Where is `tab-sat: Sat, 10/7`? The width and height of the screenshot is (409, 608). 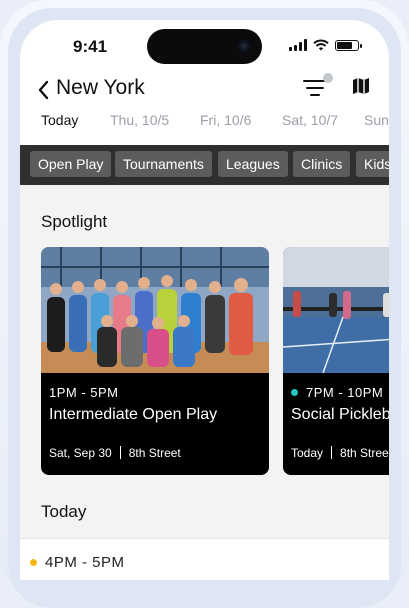
tab-sat: Sat, 10/7 is located at coordinates (310, 120).